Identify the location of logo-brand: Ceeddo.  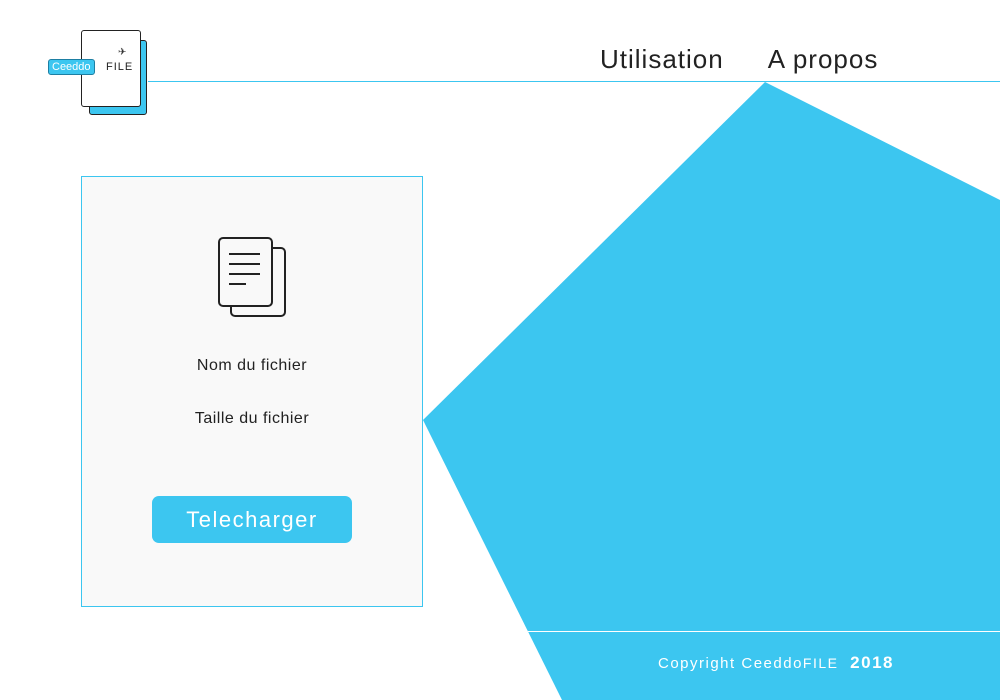
(71, 67).